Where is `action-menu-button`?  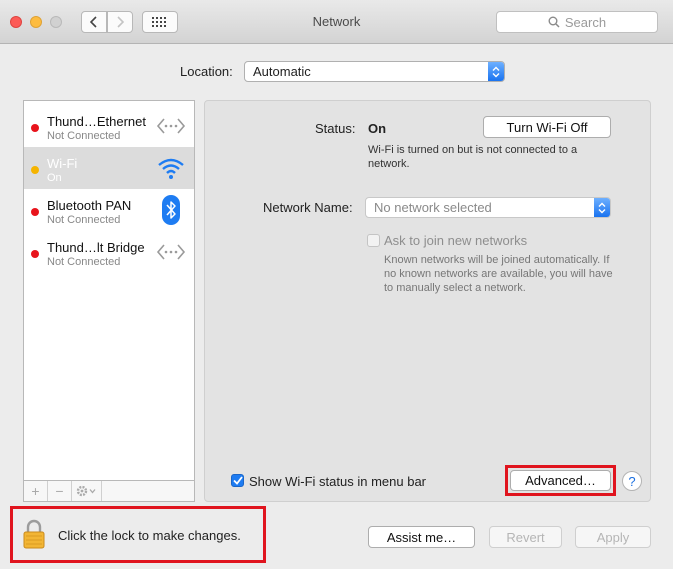 action-menu-button is located at coordinates (87, 491).